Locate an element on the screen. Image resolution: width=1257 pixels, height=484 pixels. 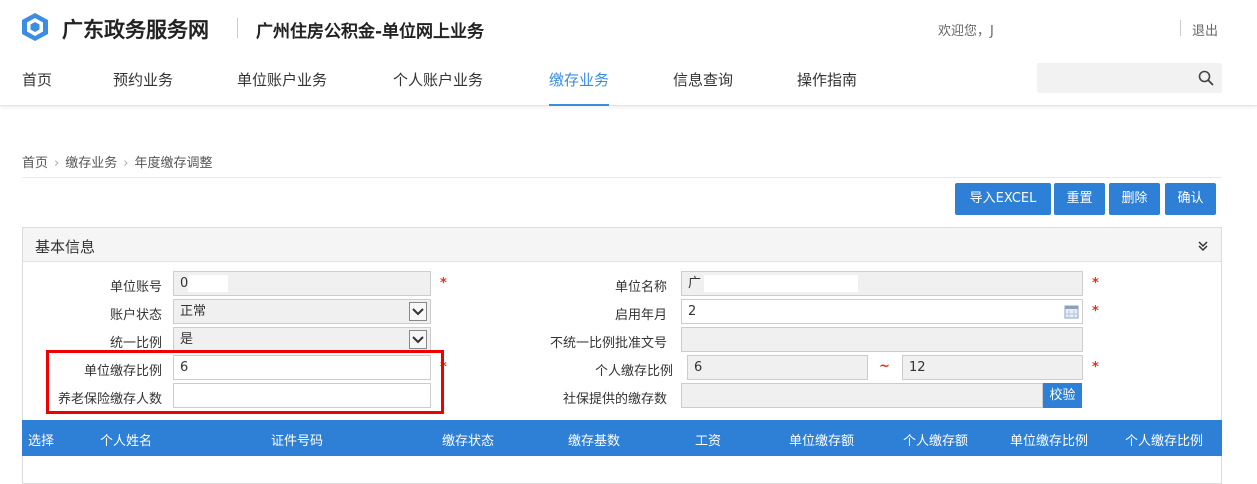
search-icon is located at coordinates (1206, 78).